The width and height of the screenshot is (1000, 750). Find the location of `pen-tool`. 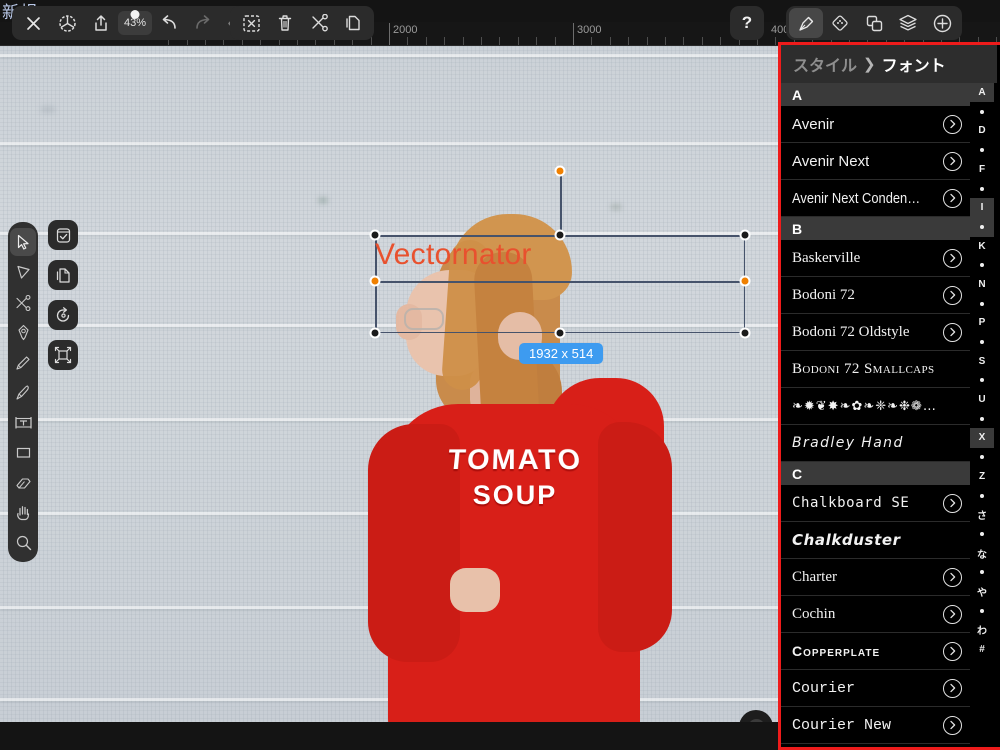

pen-tool is located at coordinates (23, 332).